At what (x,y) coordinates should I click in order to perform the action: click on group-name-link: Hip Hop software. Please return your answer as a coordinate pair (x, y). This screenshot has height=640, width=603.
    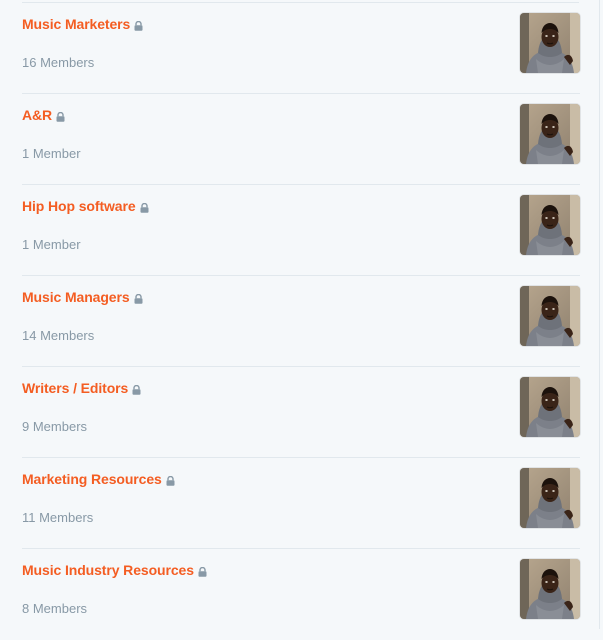
    Looking at the image, I should click on (79, 206).